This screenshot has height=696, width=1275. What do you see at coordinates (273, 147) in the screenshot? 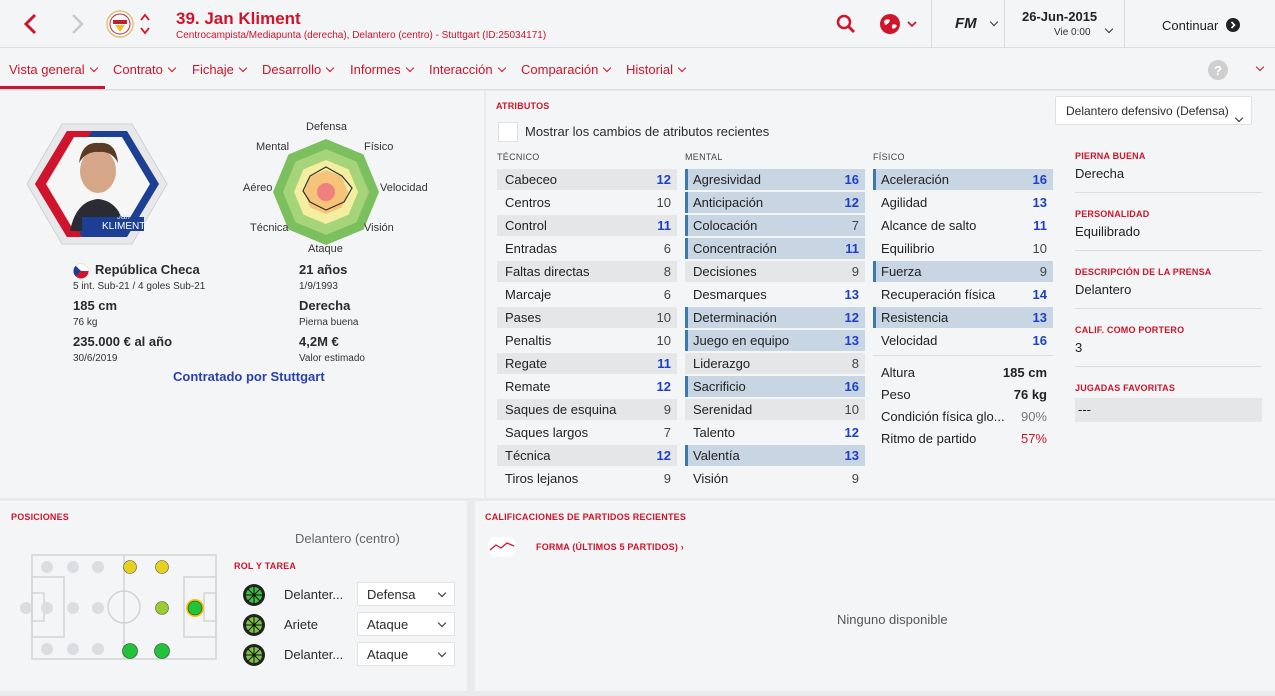
I see `radar-label-mental: Mental` at bounding box center [273, 147].